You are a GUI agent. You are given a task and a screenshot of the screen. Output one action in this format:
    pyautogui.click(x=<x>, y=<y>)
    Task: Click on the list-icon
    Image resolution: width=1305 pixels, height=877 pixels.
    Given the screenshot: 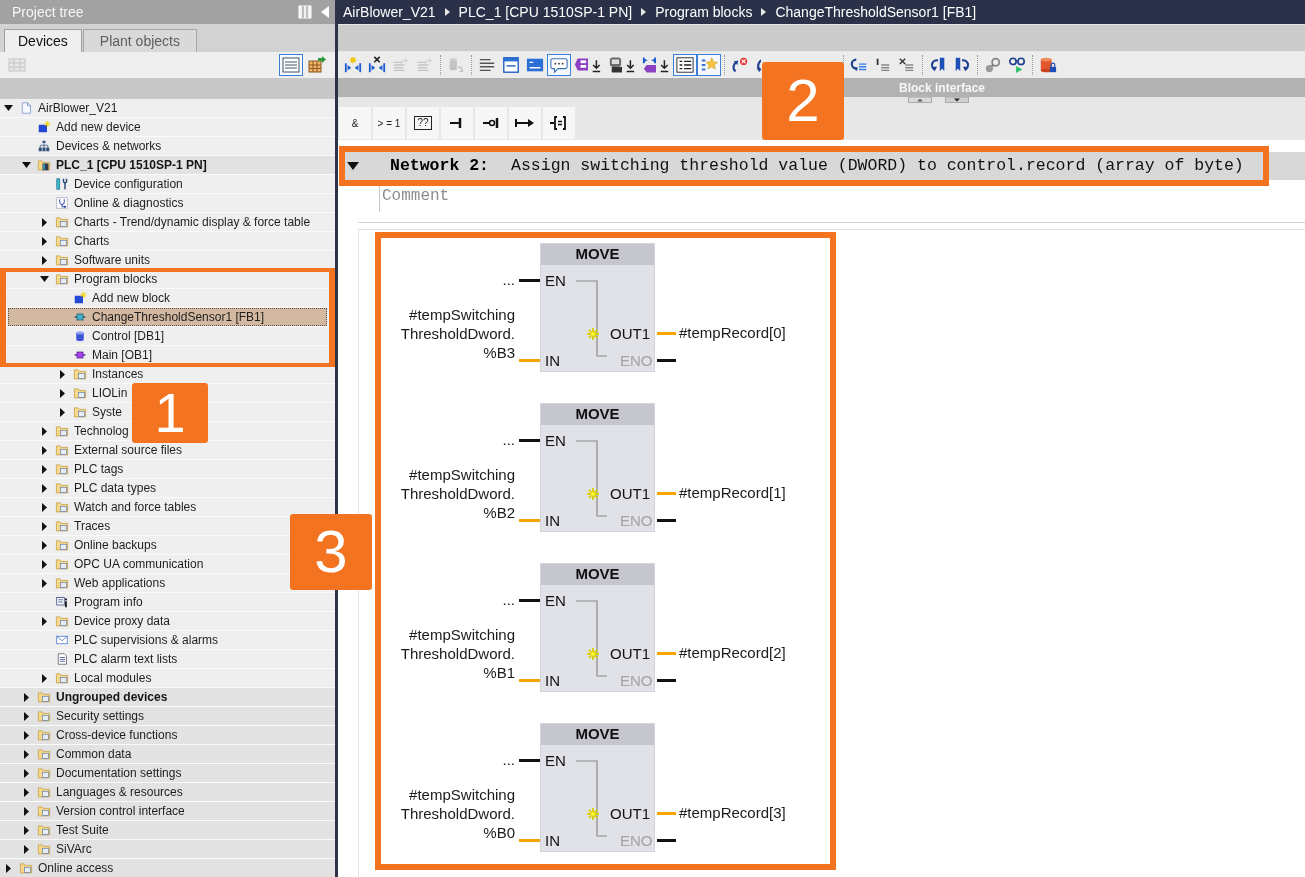 What is the action you would take?
    pyautogui.click(x=685, y=65)
    